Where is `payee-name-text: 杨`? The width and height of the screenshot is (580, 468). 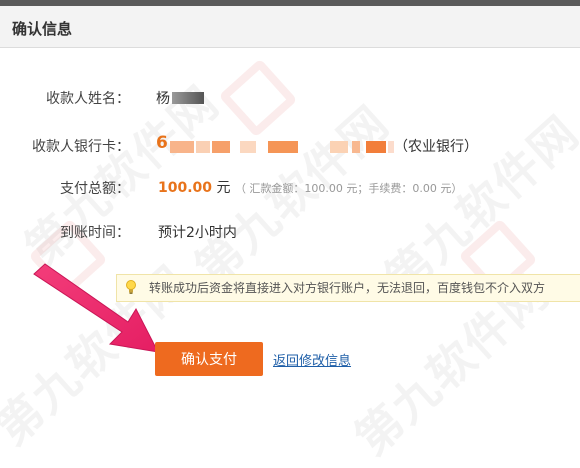
payee-name-text: 杨 is located at coordinates (163, 99).